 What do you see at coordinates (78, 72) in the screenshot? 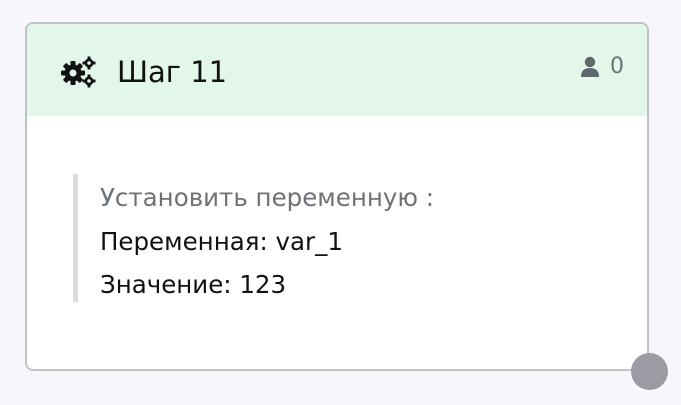
I see `gears-icon` at bounding box center [78, 72].